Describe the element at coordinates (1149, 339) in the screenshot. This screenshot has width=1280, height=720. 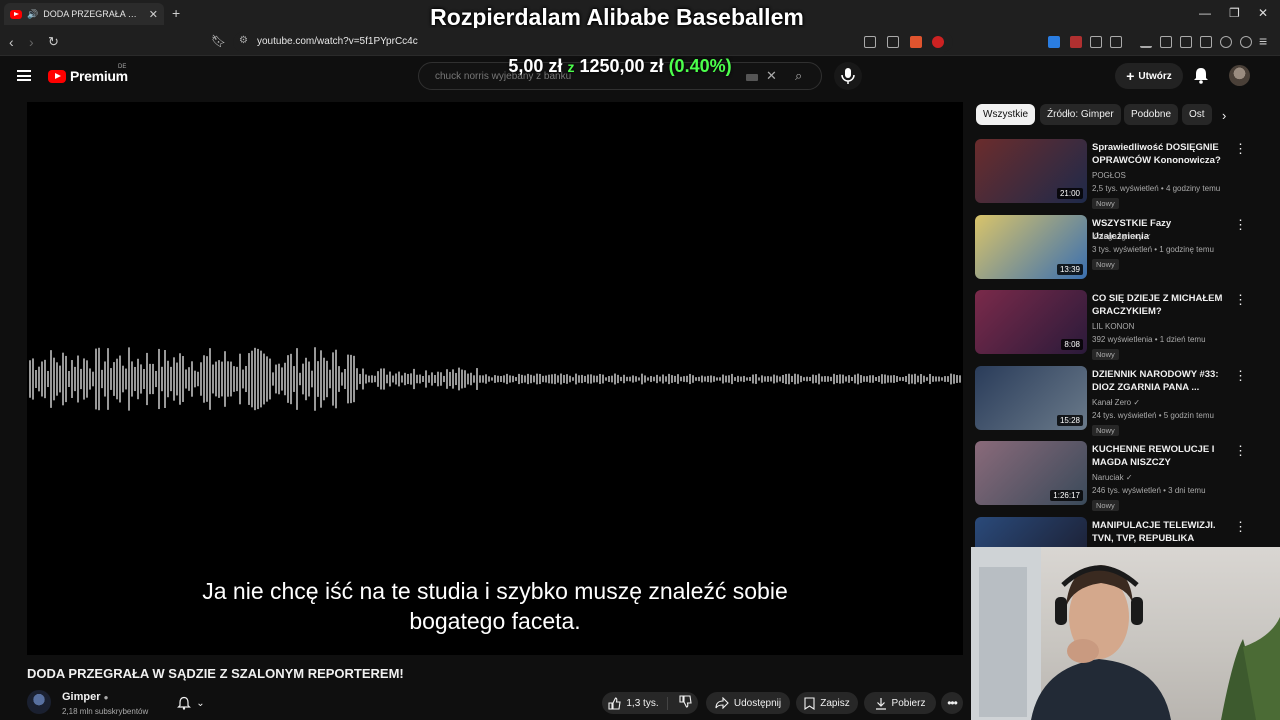
I see `recommendation-meta: 392 wyświetlenia • 1 dzień temu` at that location.